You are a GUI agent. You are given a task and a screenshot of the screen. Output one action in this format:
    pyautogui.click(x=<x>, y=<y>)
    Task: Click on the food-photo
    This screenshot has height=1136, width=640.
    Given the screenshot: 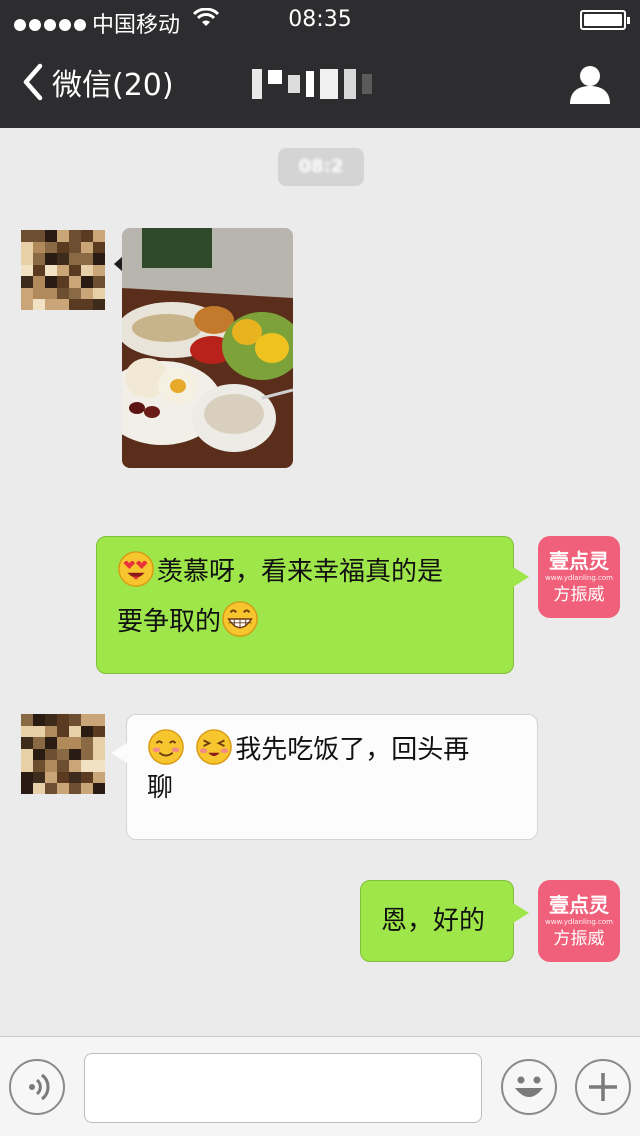 What is the action you would take?
    pyautogui.click(x=207, y=348)
    